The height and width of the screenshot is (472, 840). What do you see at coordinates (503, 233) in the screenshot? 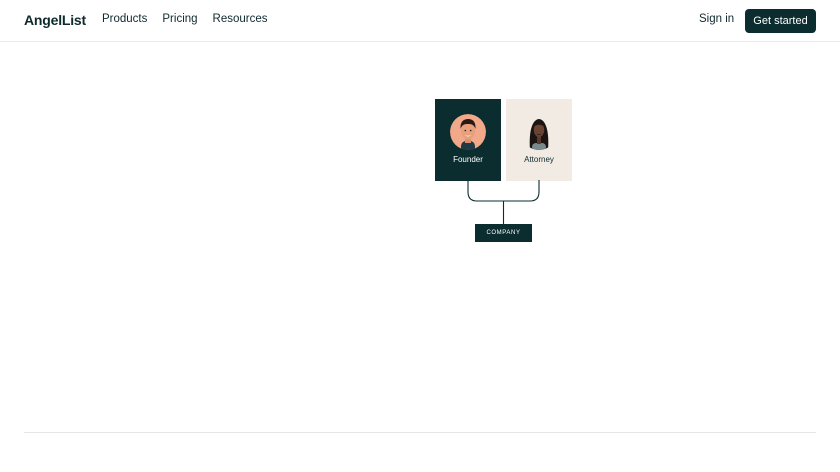
I see `company-box: COMPANY` at bounding box center [503, 233].